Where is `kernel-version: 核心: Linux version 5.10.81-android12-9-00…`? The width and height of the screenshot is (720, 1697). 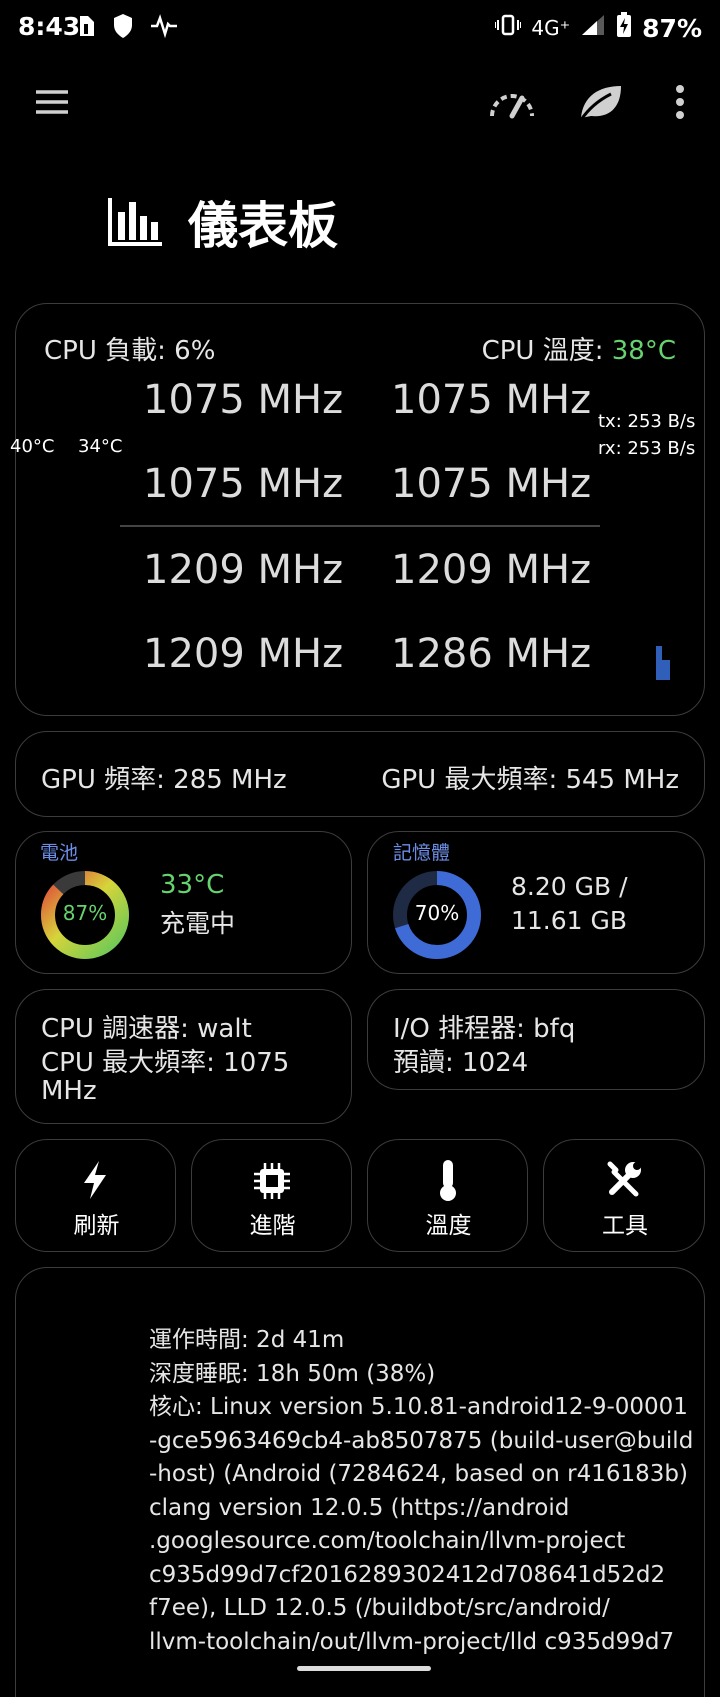
kernel-version: 核心: Linux version 5.10.81-android12-9-00… is located at coordinates (418, 1407).